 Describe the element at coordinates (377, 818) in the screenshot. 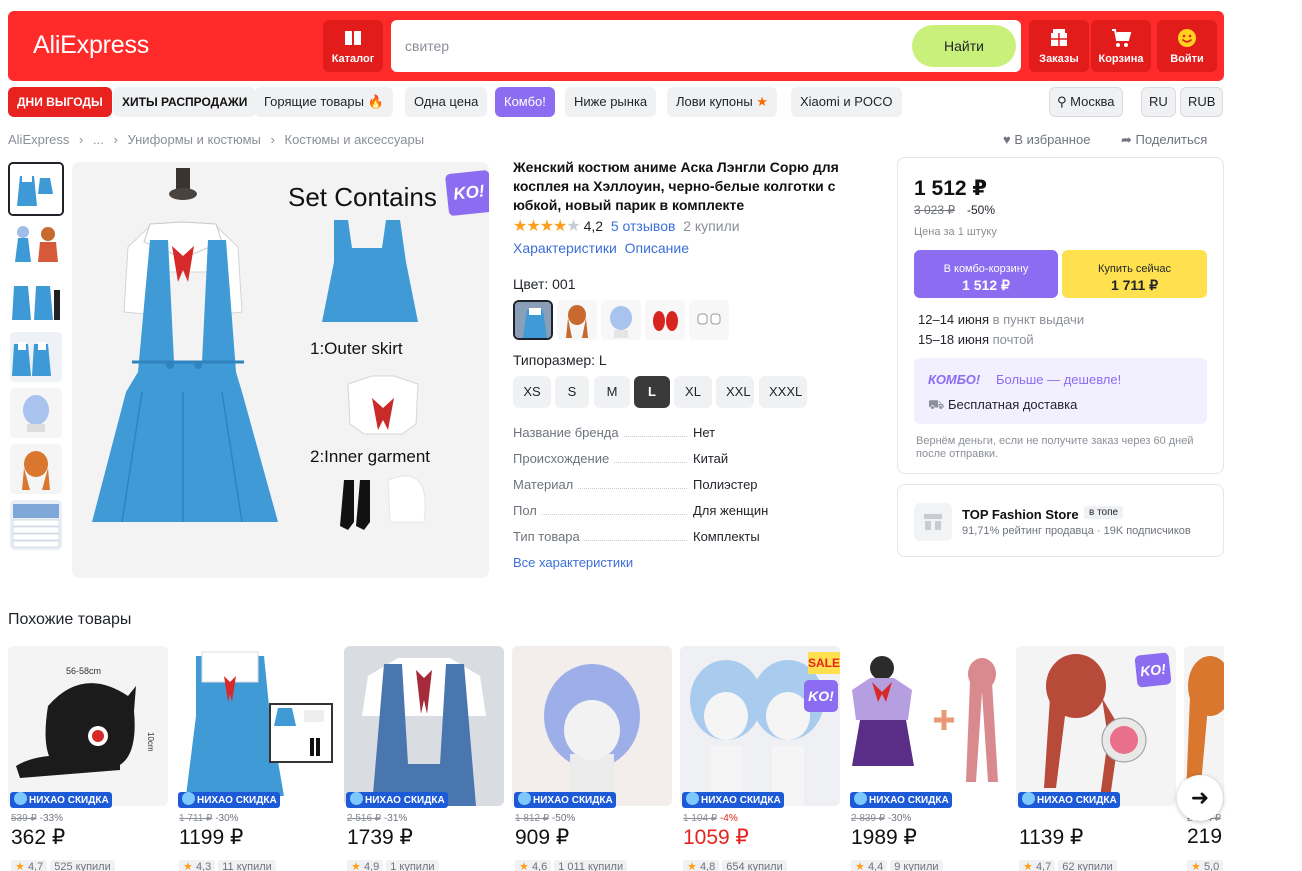

I see `similar-old-price: 2 516 ₽ -31%` at that location.